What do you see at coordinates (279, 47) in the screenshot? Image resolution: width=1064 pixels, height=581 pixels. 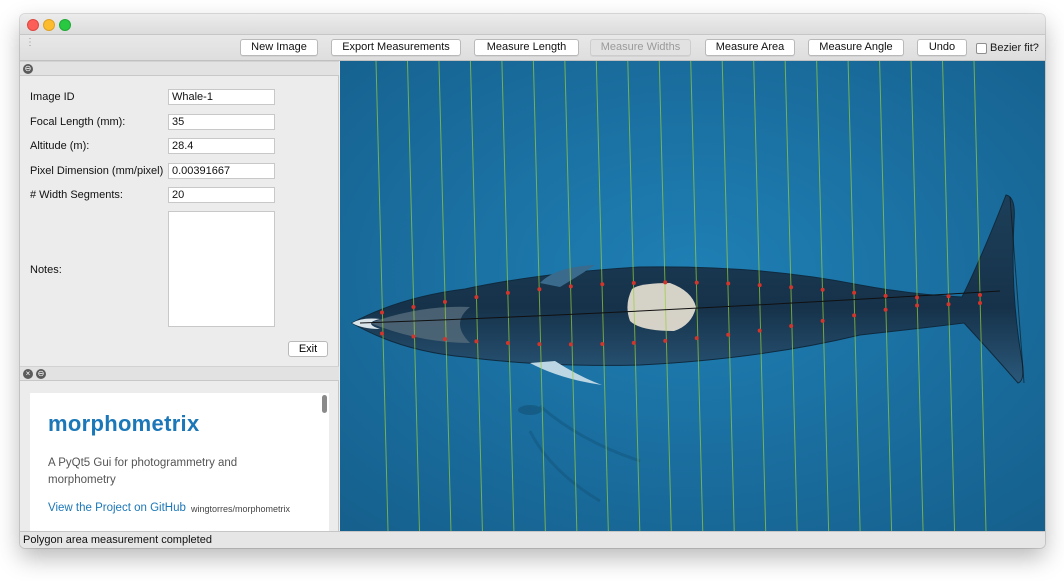 I see `new-image-button: New Image` at bounding box center [279, 47].